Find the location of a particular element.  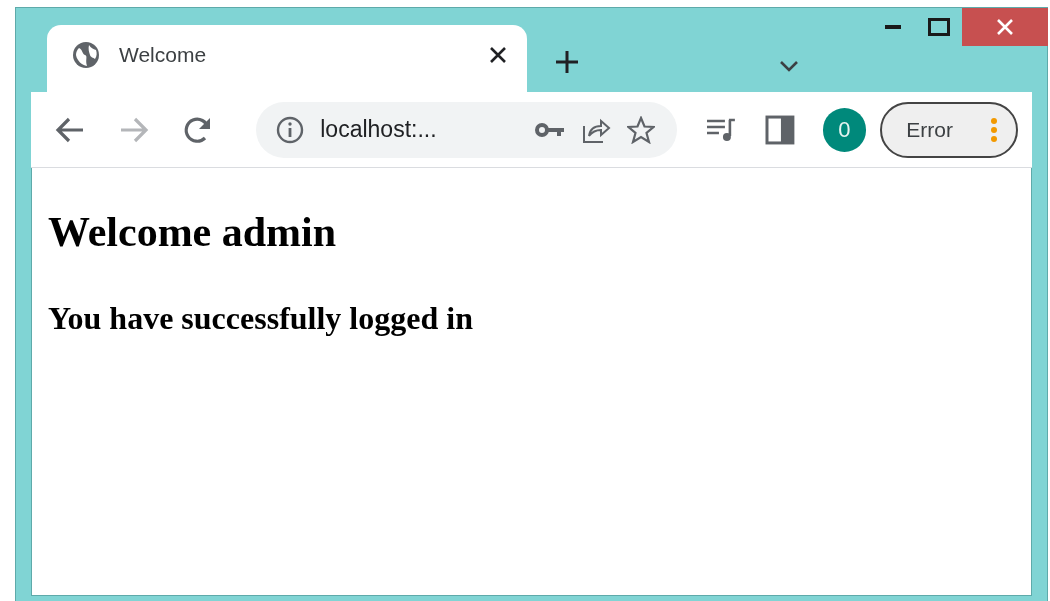

chevron-down-icon is located at coordinates (789, 66).